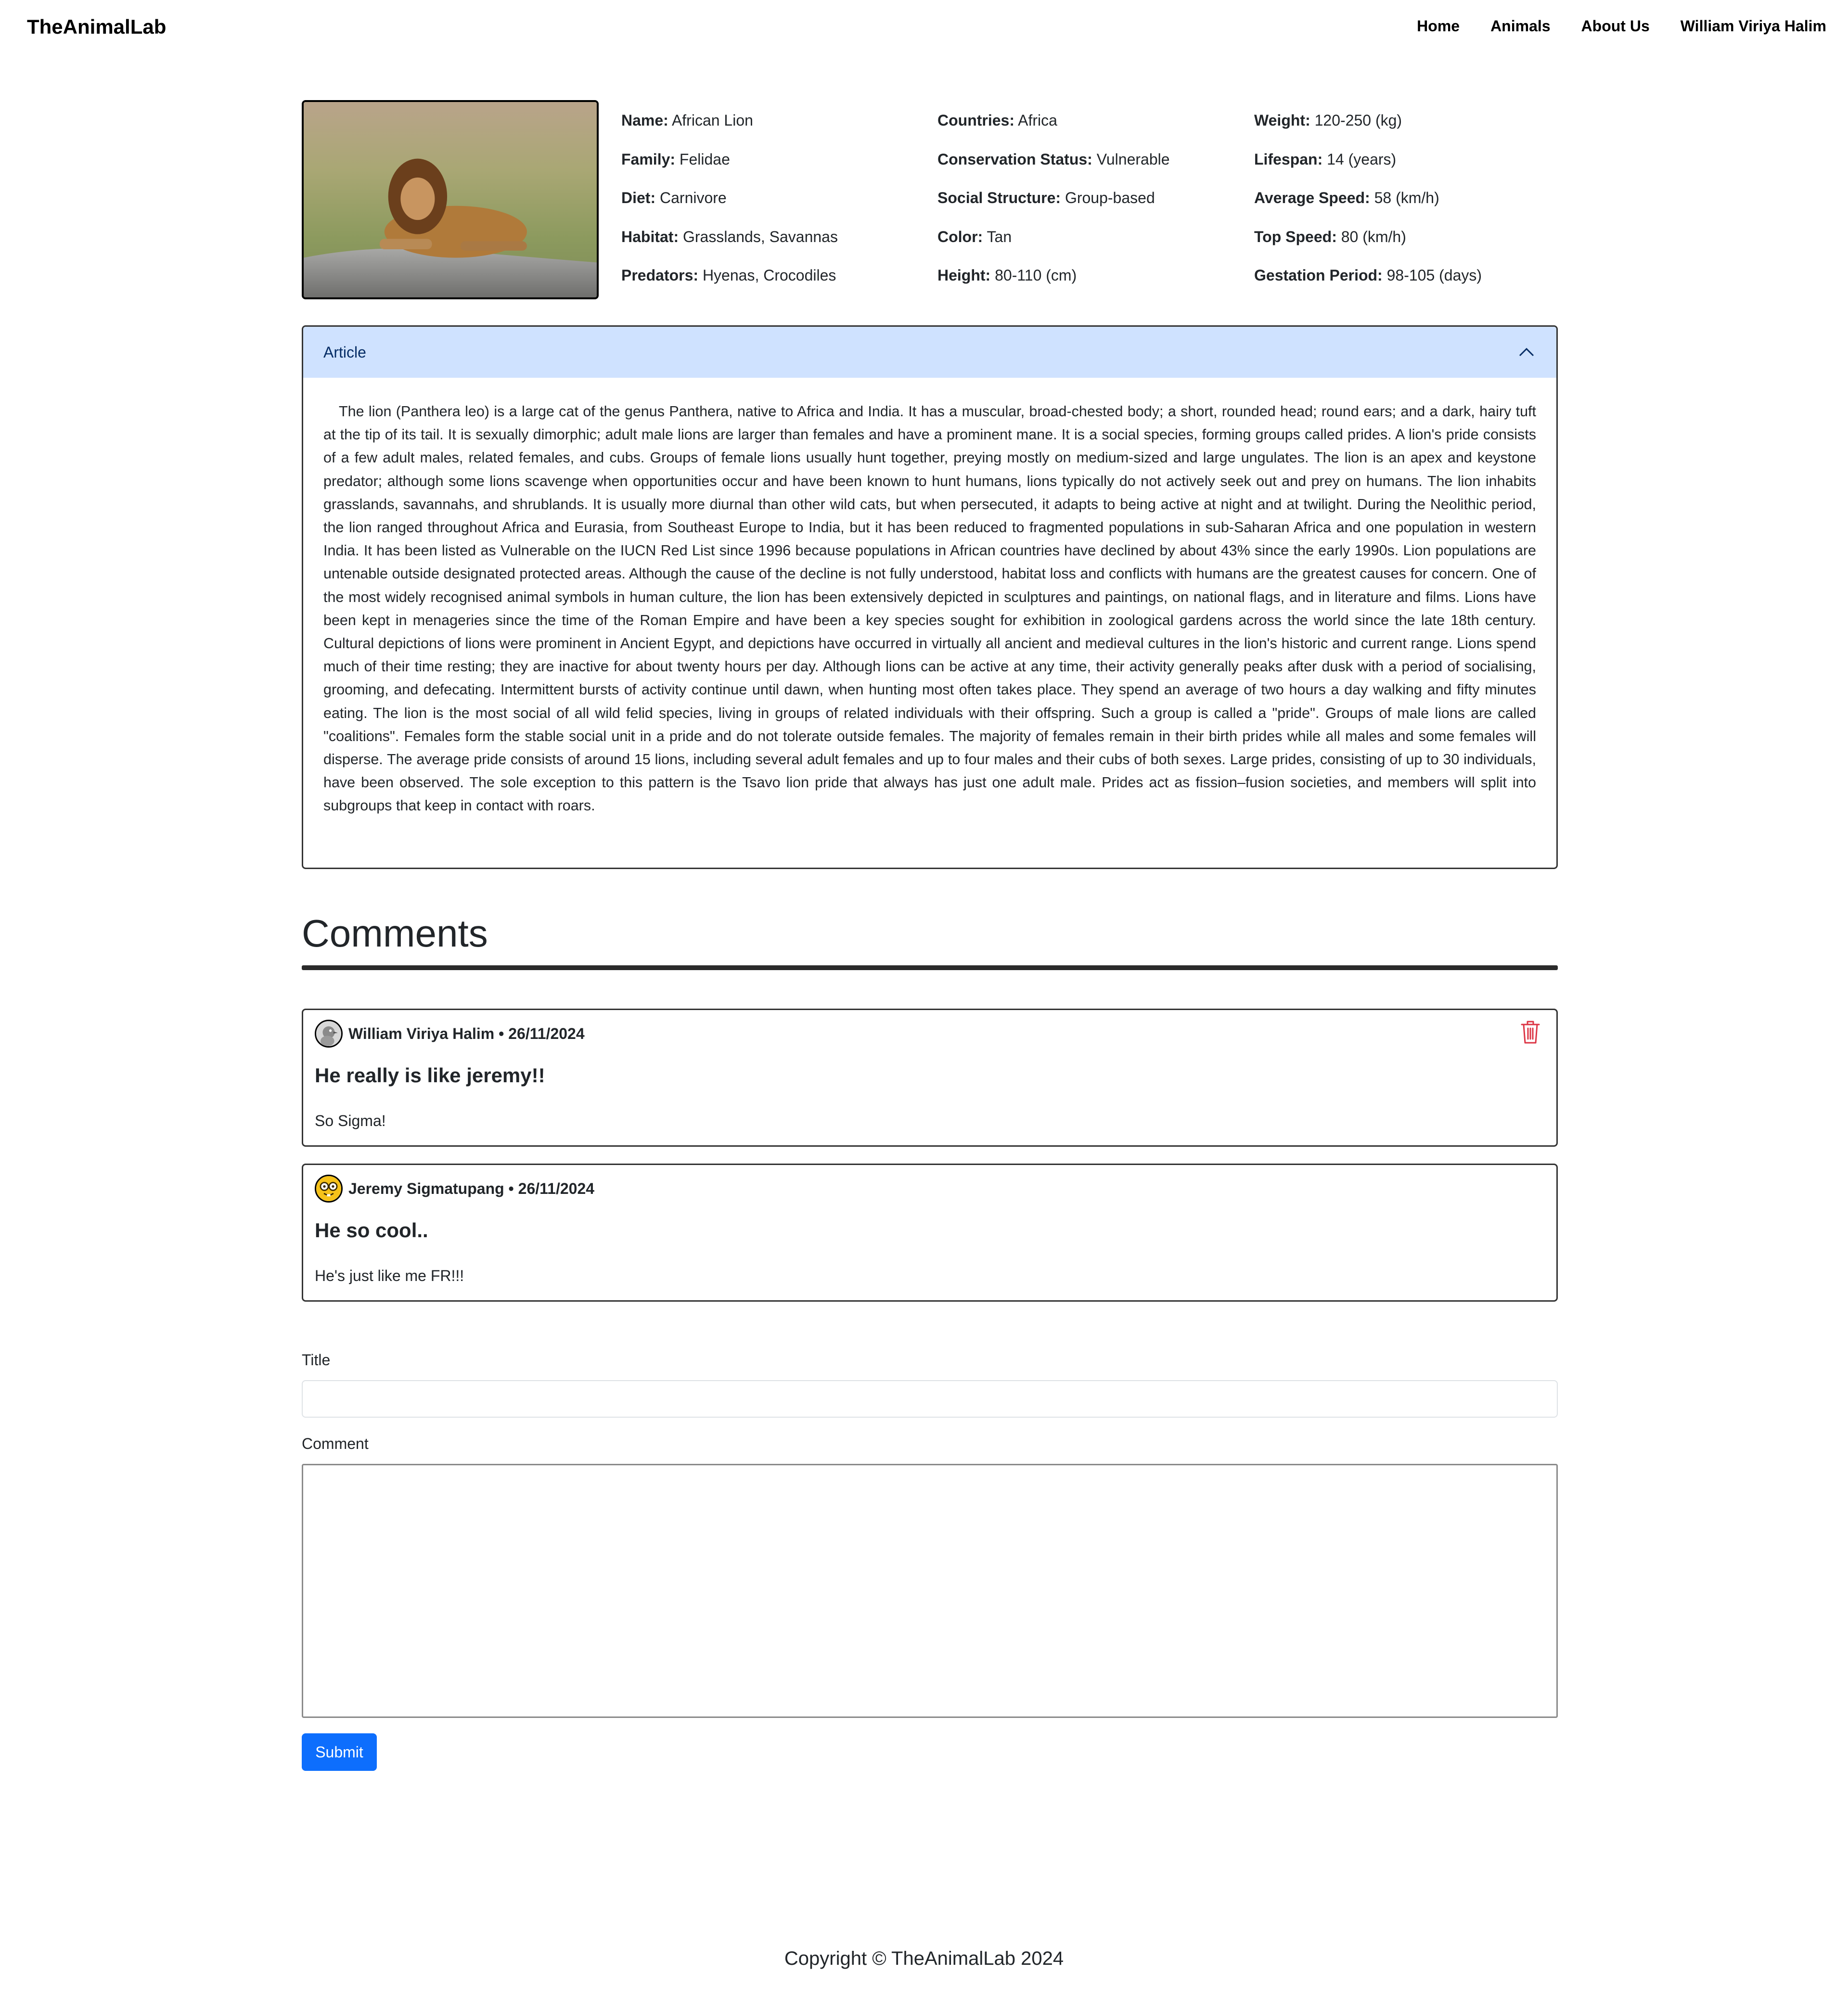 The width and height of the screenshot is (1848, 1998). What do you see at coordinates (329, 1034) in the screenshot?
I see `bird-avatar-icon` at bounding box center [329, 1034].